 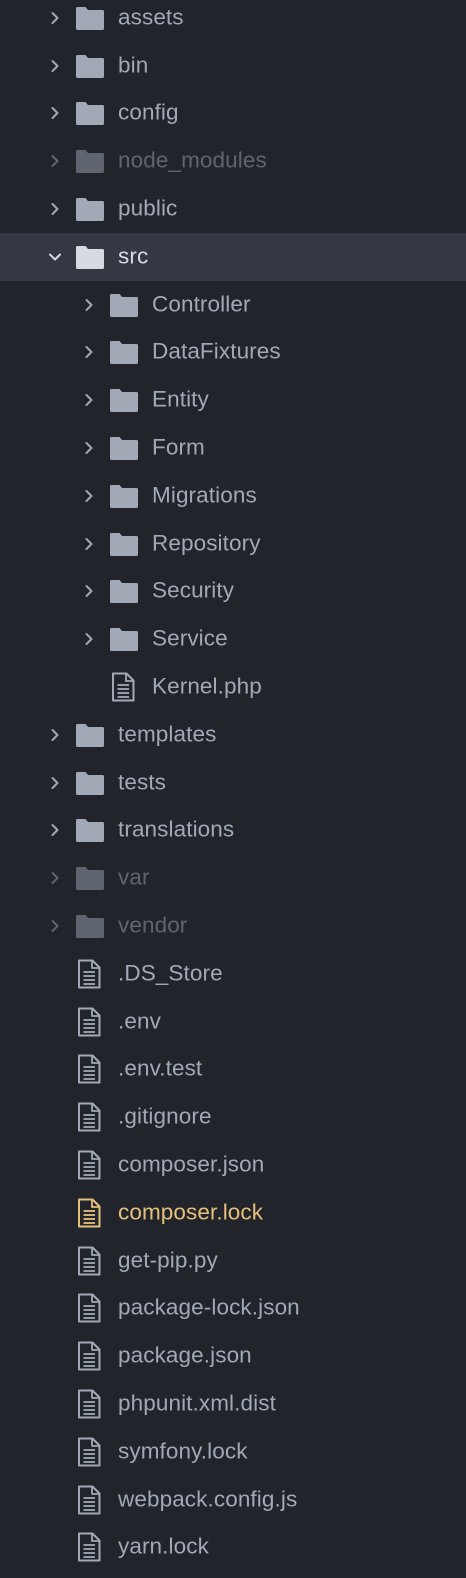 I want to click on folder-label: Migrations, so click(x=204, y=495).